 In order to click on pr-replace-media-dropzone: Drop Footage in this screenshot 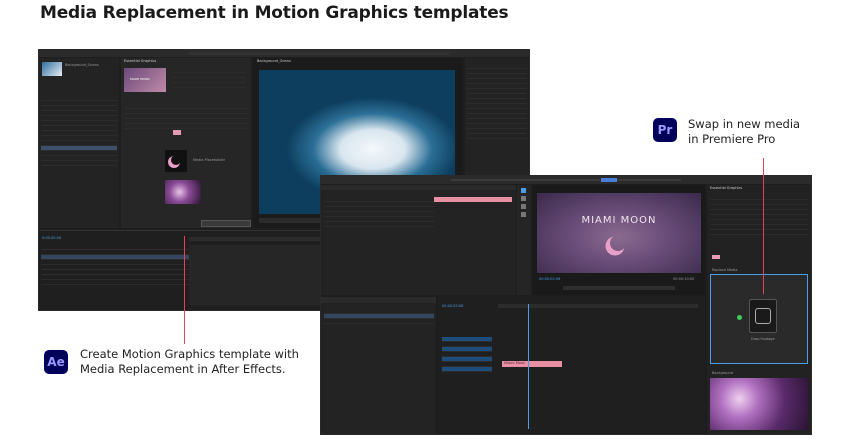, I will do `click(759, 319)`.